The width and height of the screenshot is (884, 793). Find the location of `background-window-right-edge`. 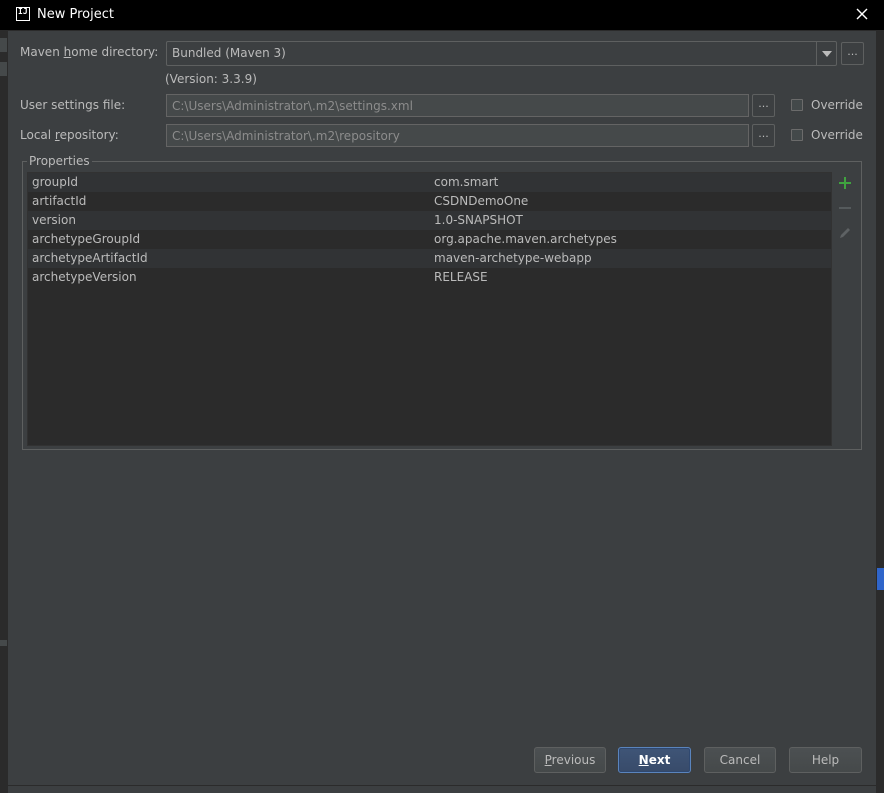

background-window-right-edge is located at coordinates (880, 411).